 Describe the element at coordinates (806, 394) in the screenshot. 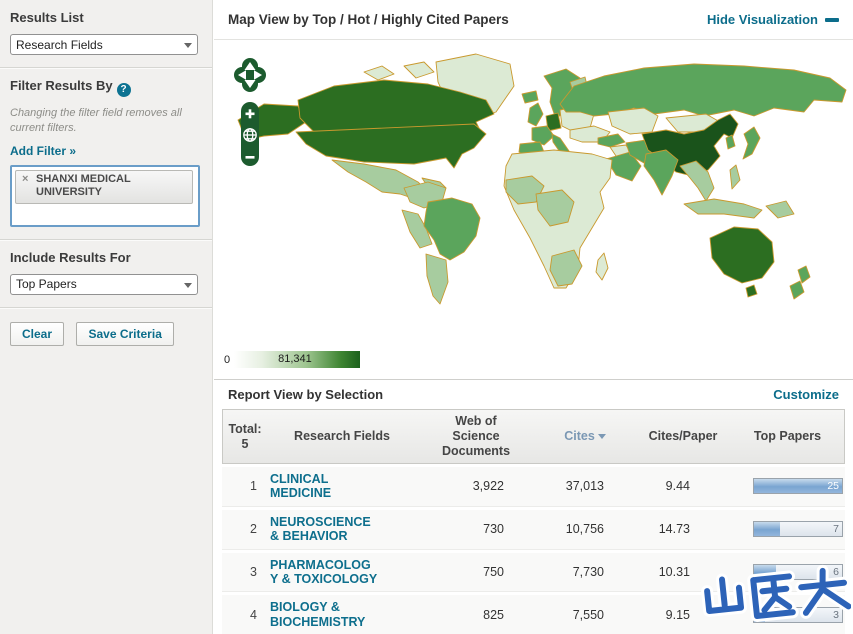

I see `customize-link: Customize` at that location.